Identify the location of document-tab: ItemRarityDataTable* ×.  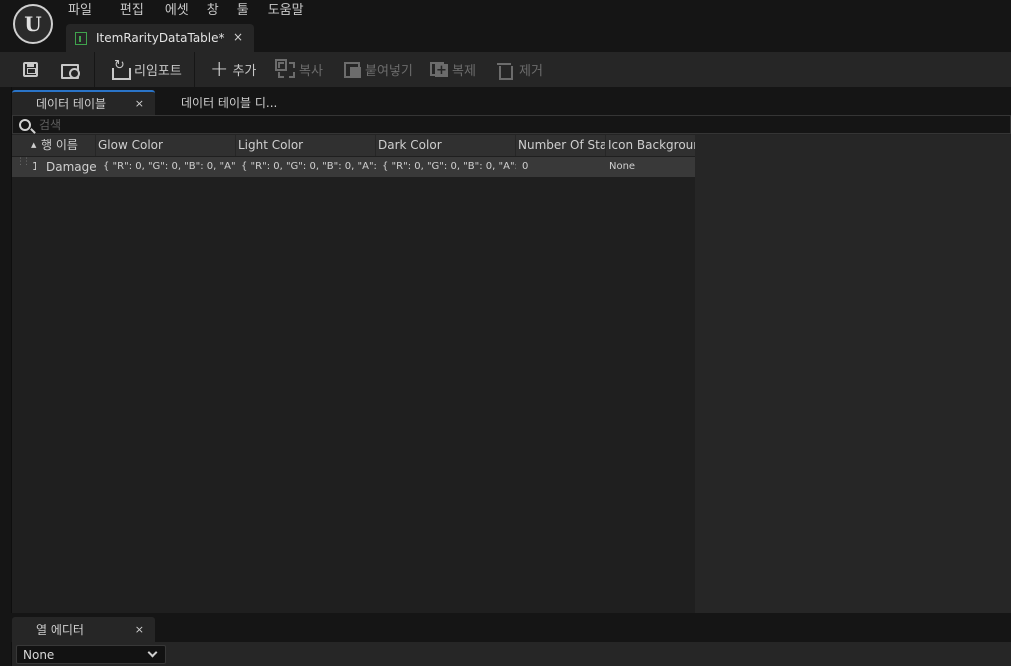
(160, 38).